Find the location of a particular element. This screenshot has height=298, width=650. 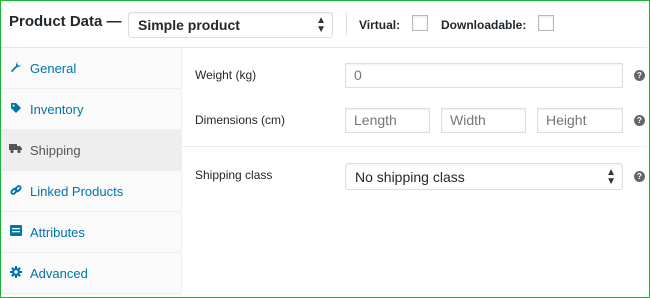

product-type-select: Simple product ▲ ▼ is located at coordinates (230, 25).